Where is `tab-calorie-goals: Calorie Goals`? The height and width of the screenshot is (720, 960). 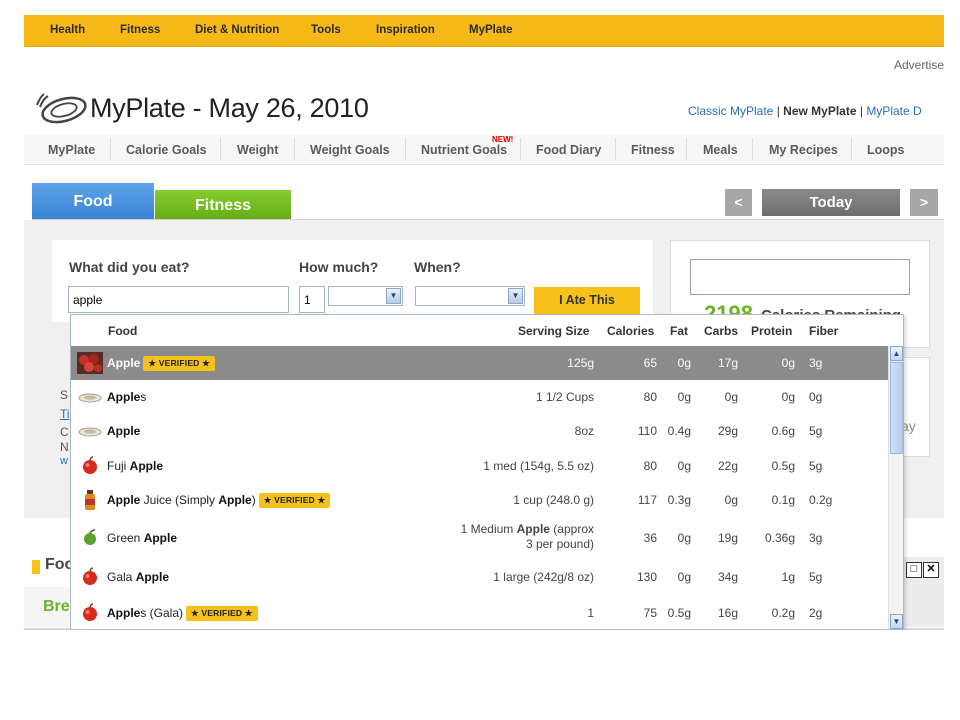
tab-calorie-goals: Calorie Goals is located at coordinates (166, 150).